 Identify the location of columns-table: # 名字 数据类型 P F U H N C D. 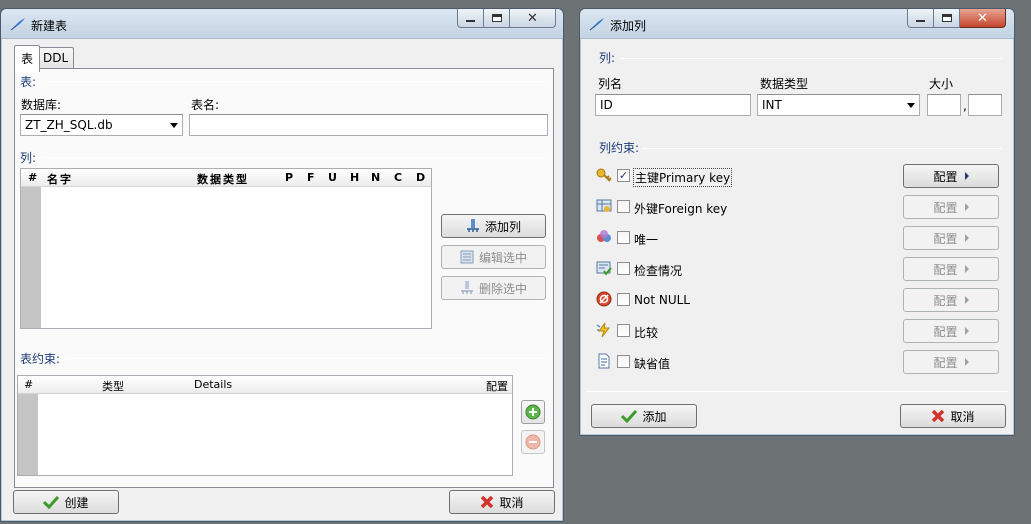
(226, 248).